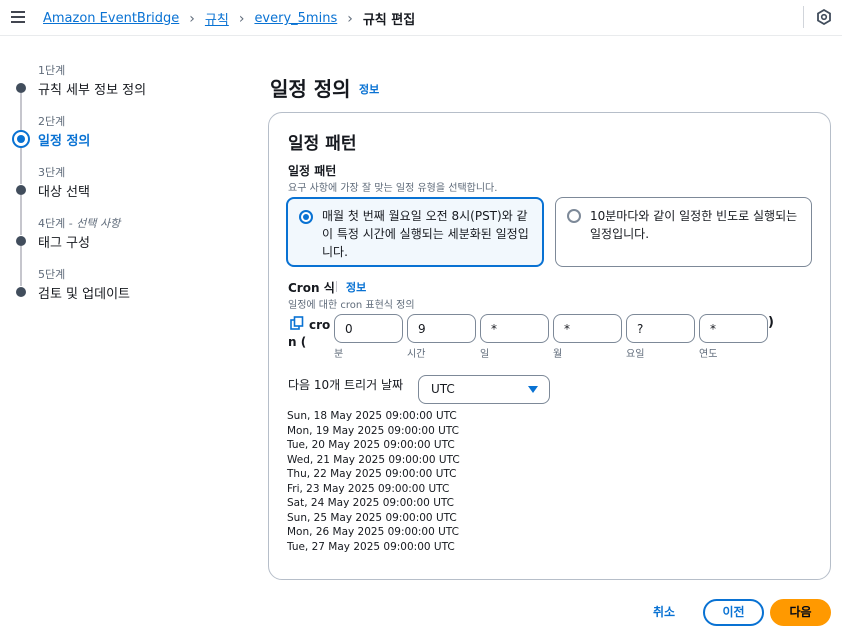  Describe the element at coordinates (297, 342) in the screenshot. I see `cron-prefix-text: n (` at that location.